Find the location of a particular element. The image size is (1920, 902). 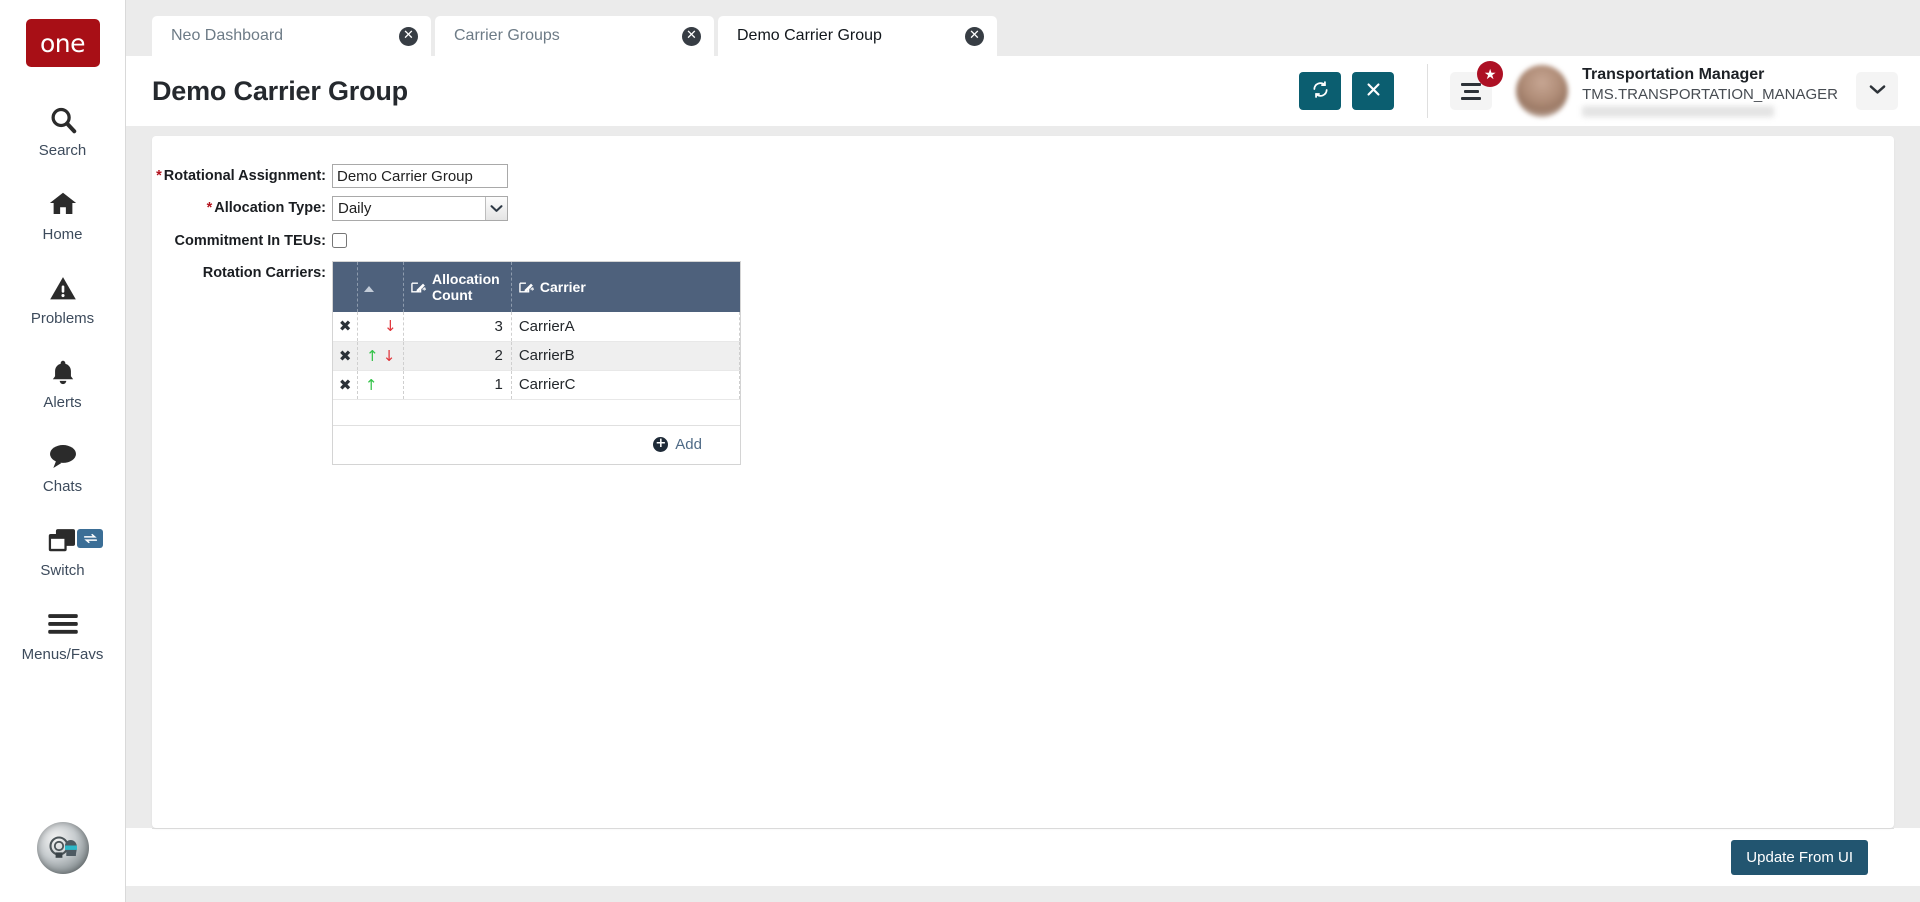

column-header-move is located at coordinates (380, 287).